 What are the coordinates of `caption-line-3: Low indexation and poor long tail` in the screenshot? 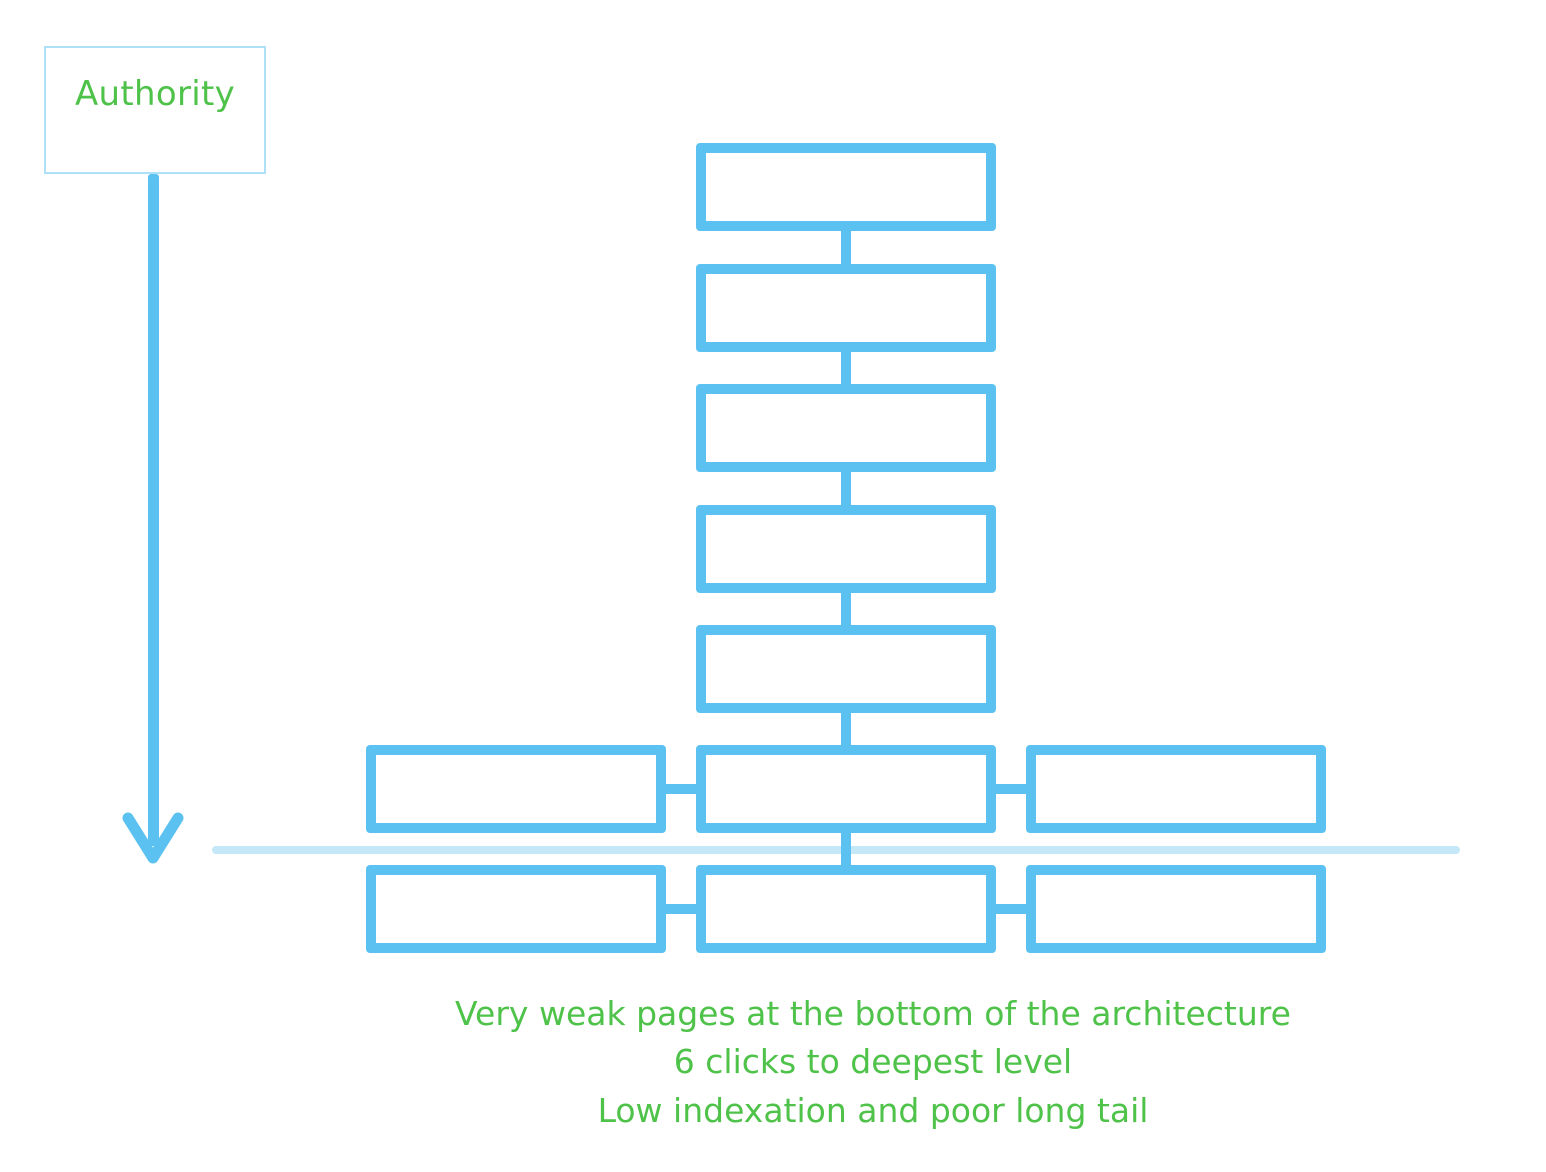 It's located at (873, 1110).